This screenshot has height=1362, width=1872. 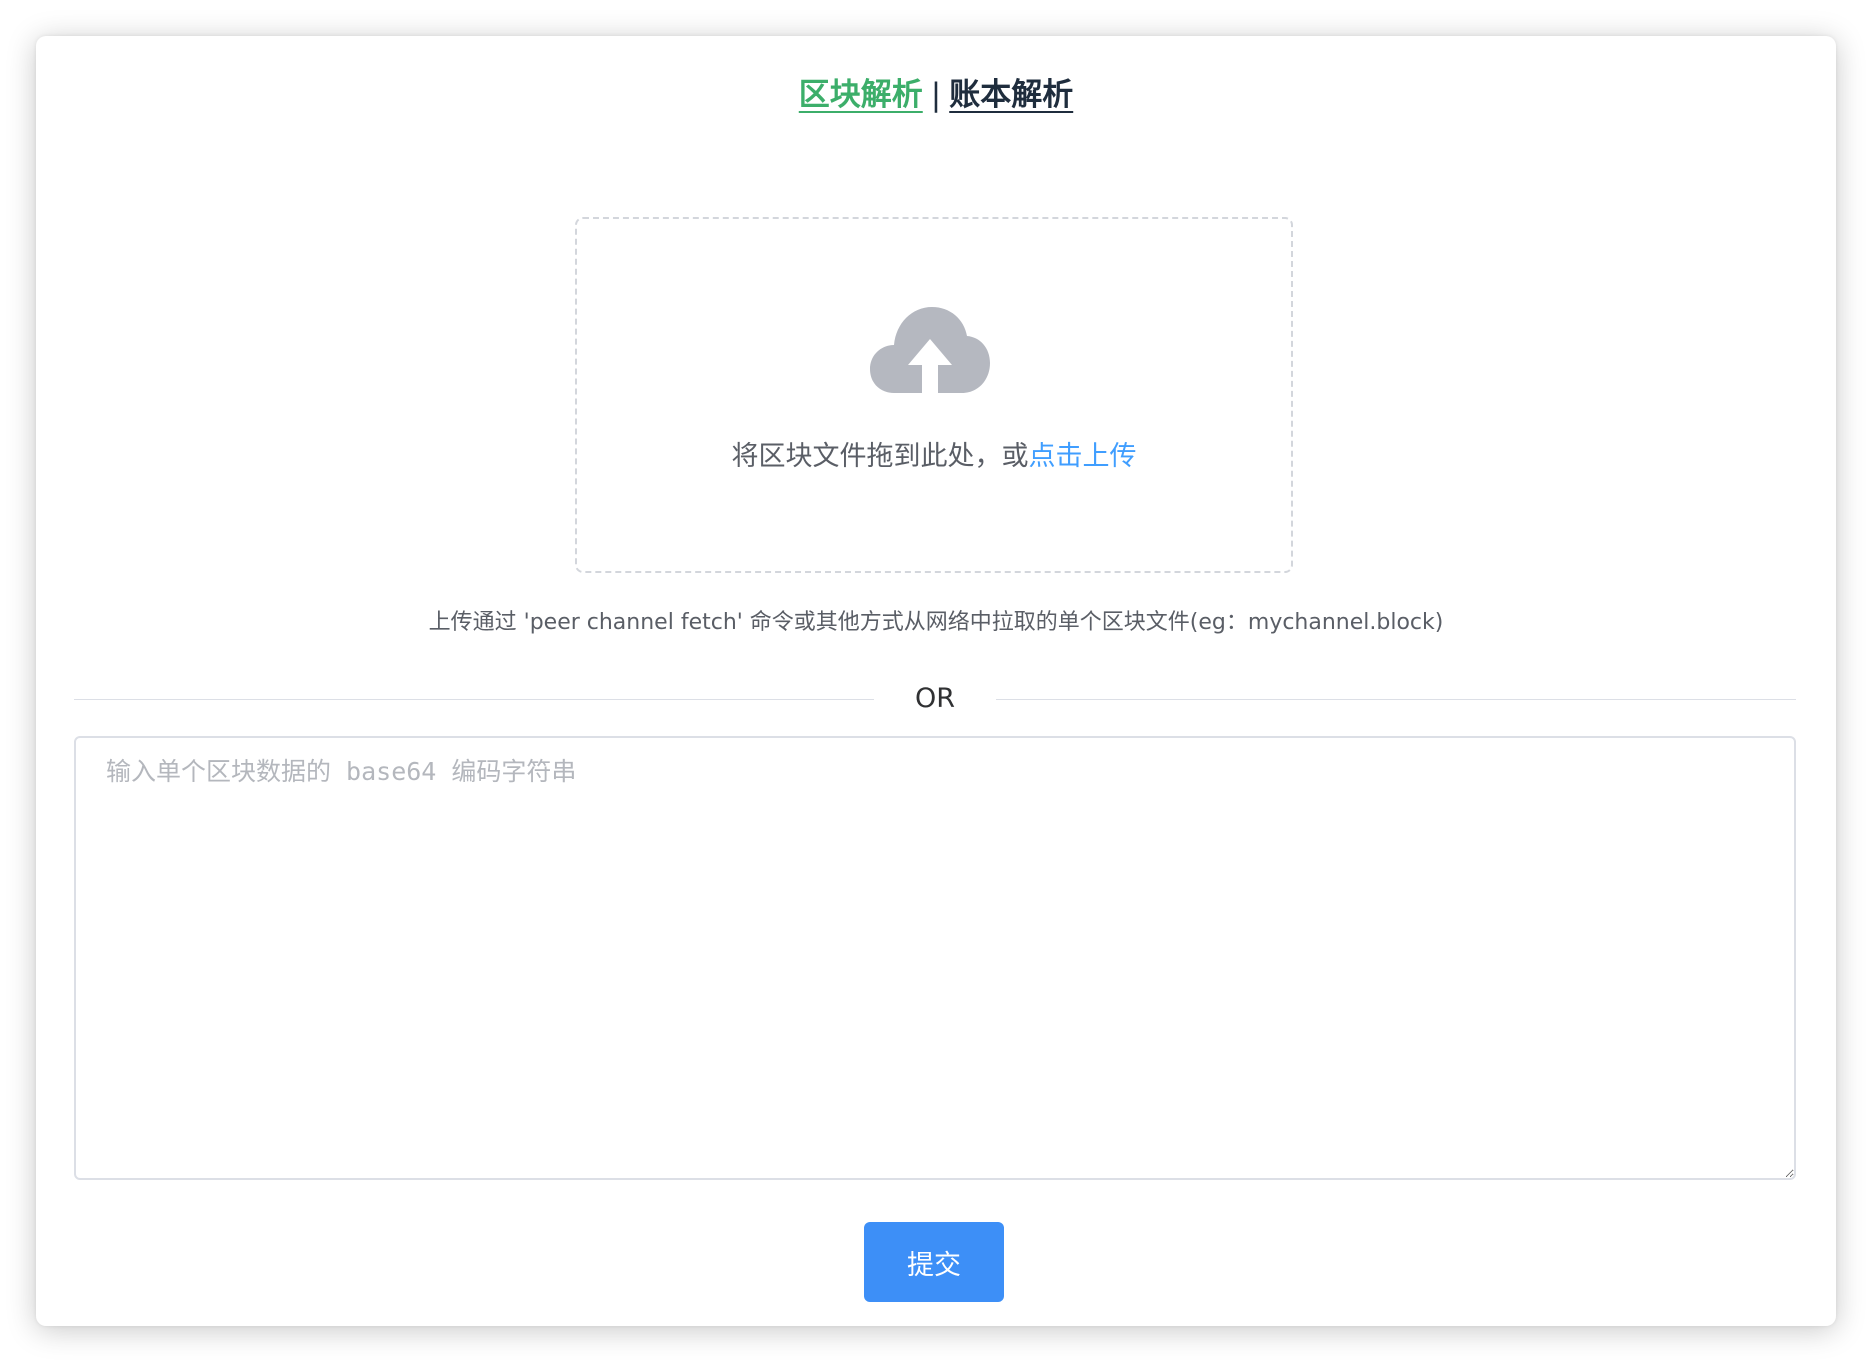 I want to click on upload-dropzone: 将区块文件拖到此处，或点击上传, so click(x=934, y=395).